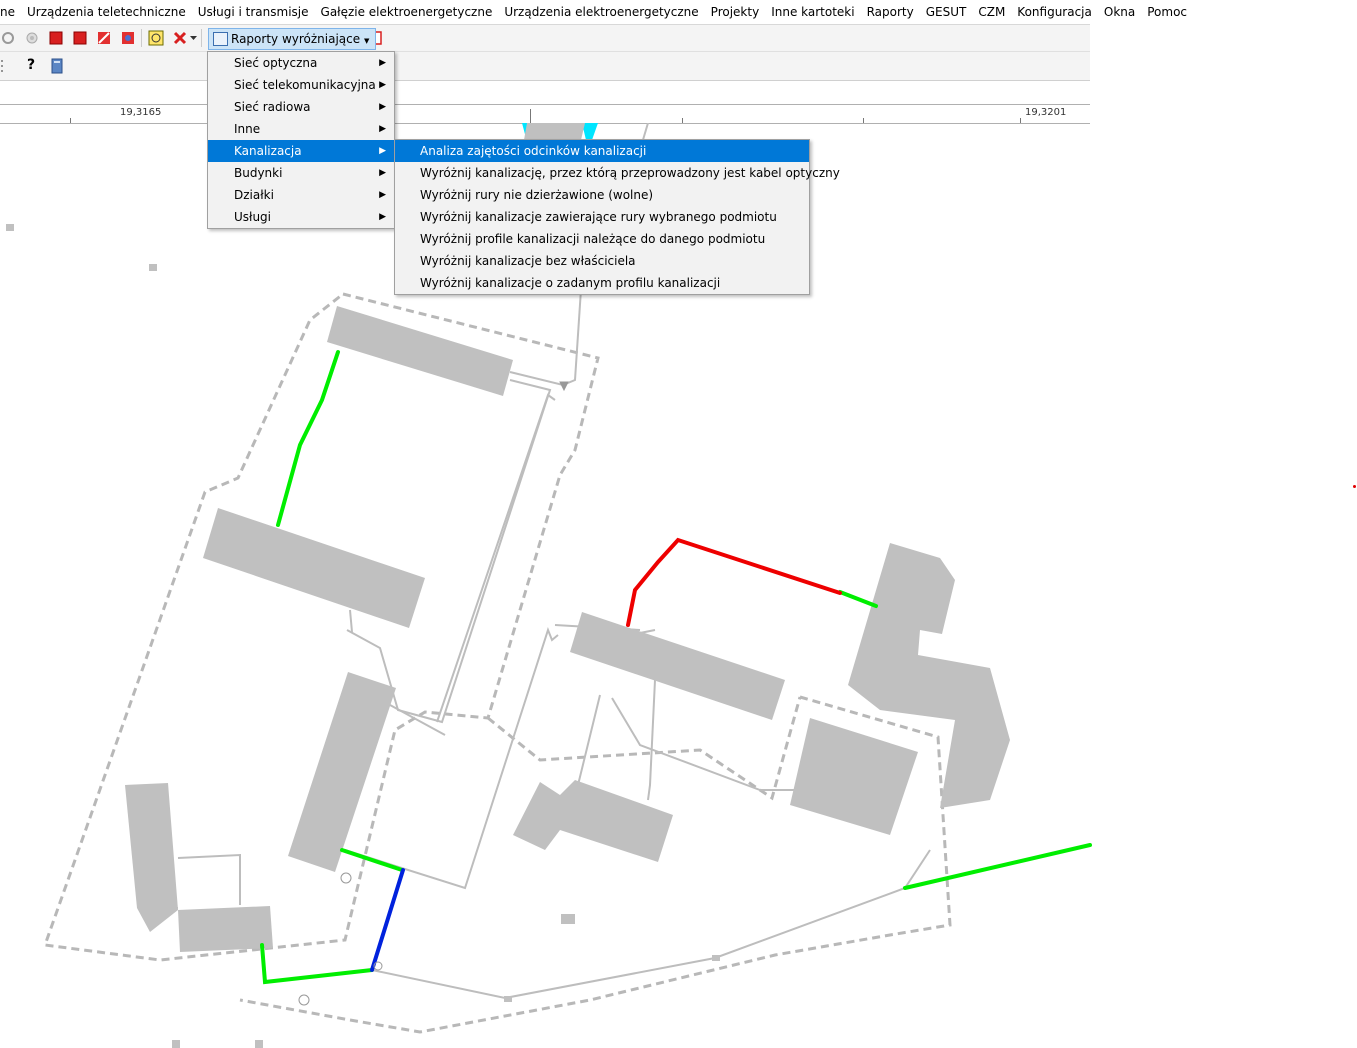 The height and width of the screenshot is (1048, 1357). Describe the element at coordinates (301, 217) in the screenshot. I see `reports-menu-item: Usługi ▶` at that location.